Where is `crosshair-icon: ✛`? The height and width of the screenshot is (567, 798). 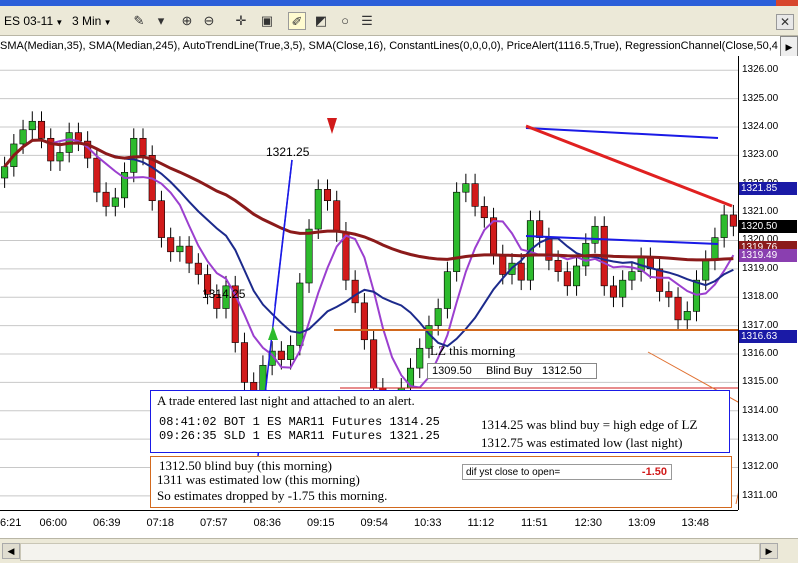
crosshair-icon: ✛ is located at coordinates (241, 21).